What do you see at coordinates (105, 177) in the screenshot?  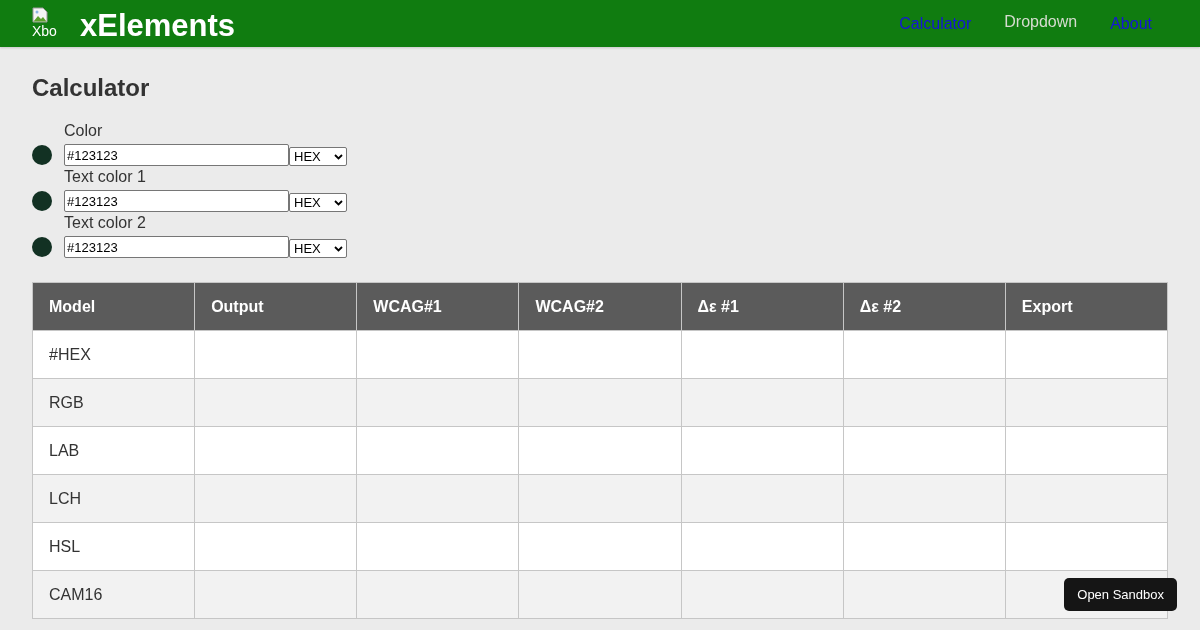 I see `field-label: Text color 1` at bounding box center [105, 177].